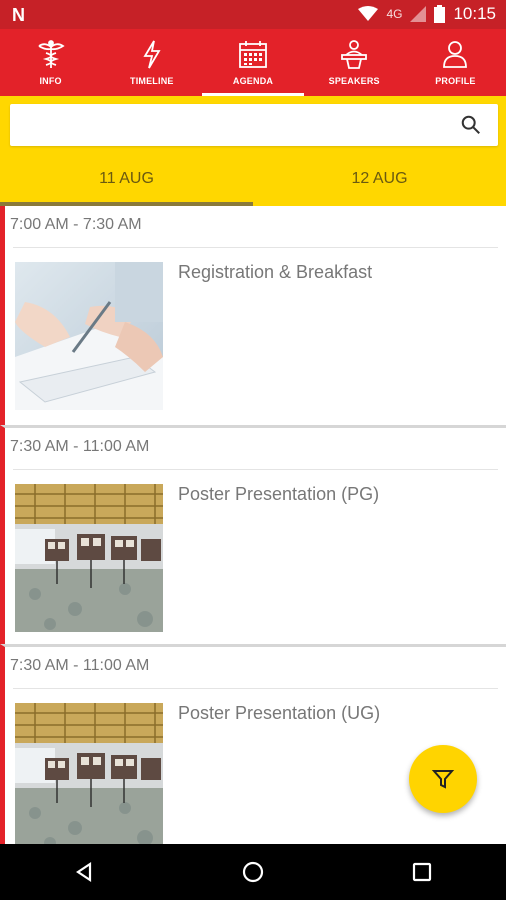  Describe the element at coordinates (354, 81) in the screenshot. I see `tab-speakers-label: SPEAKERS` at that location.